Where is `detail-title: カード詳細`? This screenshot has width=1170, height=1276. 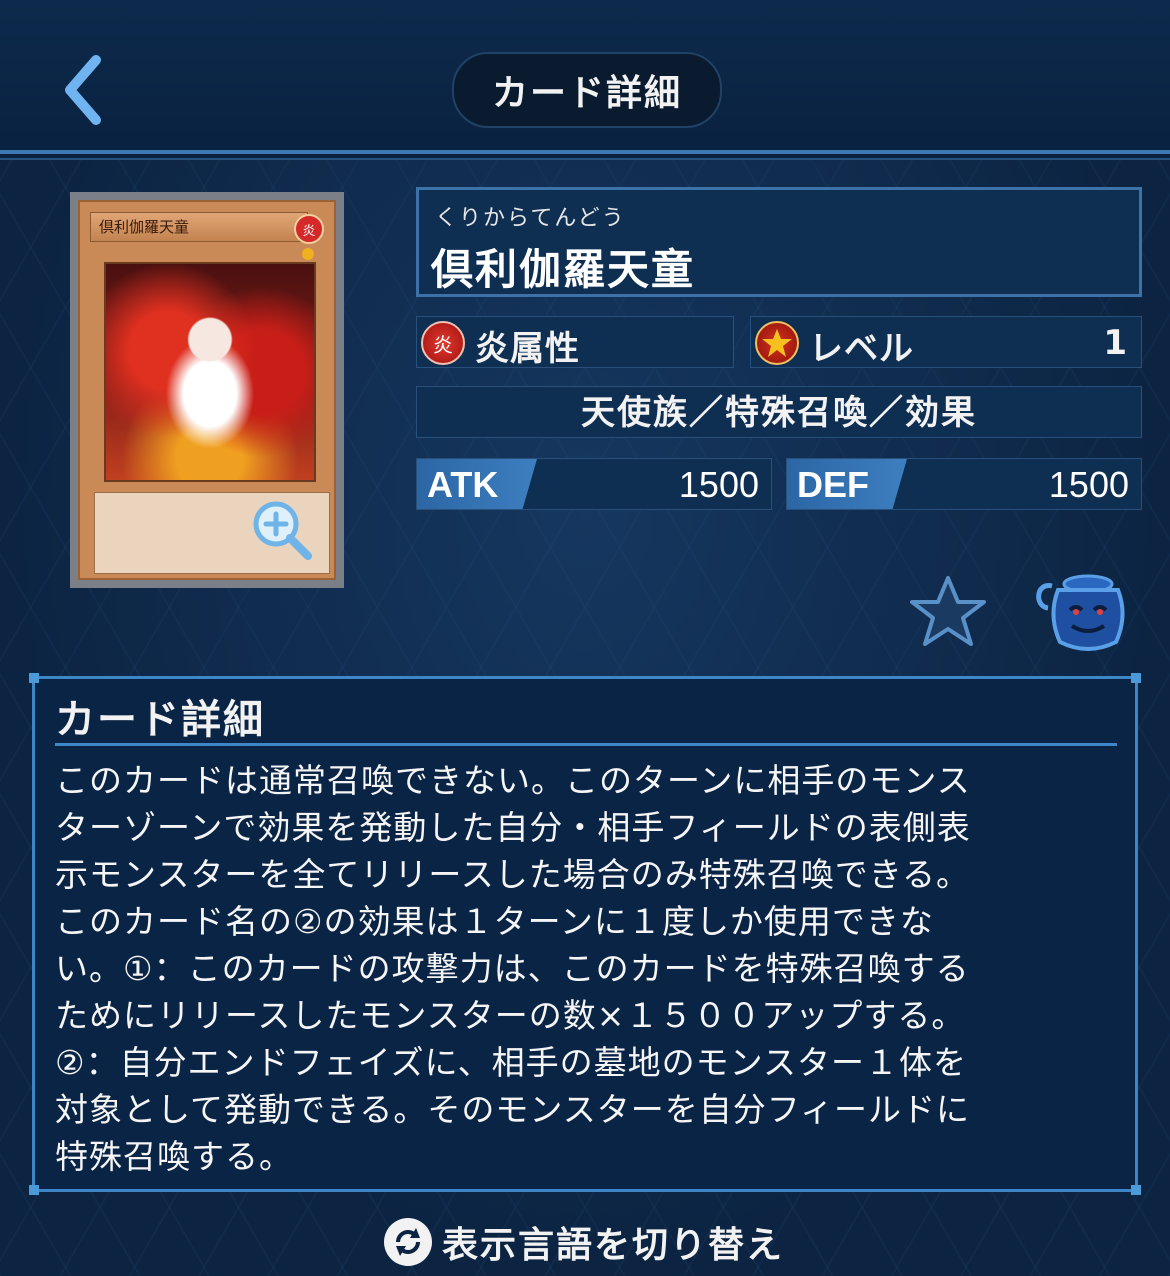
detail-title: カード詳細 is located at coordinates (160, 720).